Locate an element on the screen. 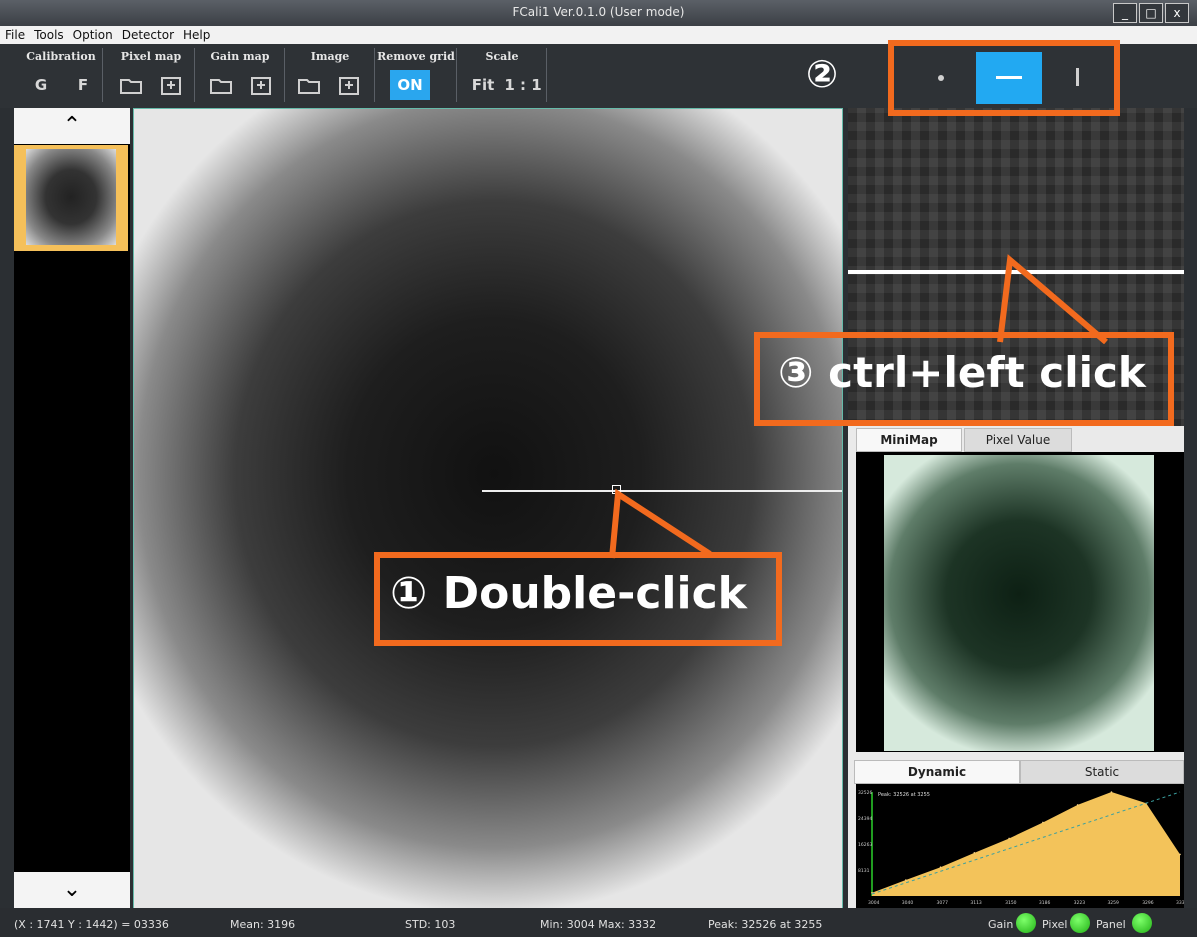  menu-file: File is located at coordinates (14, 34).